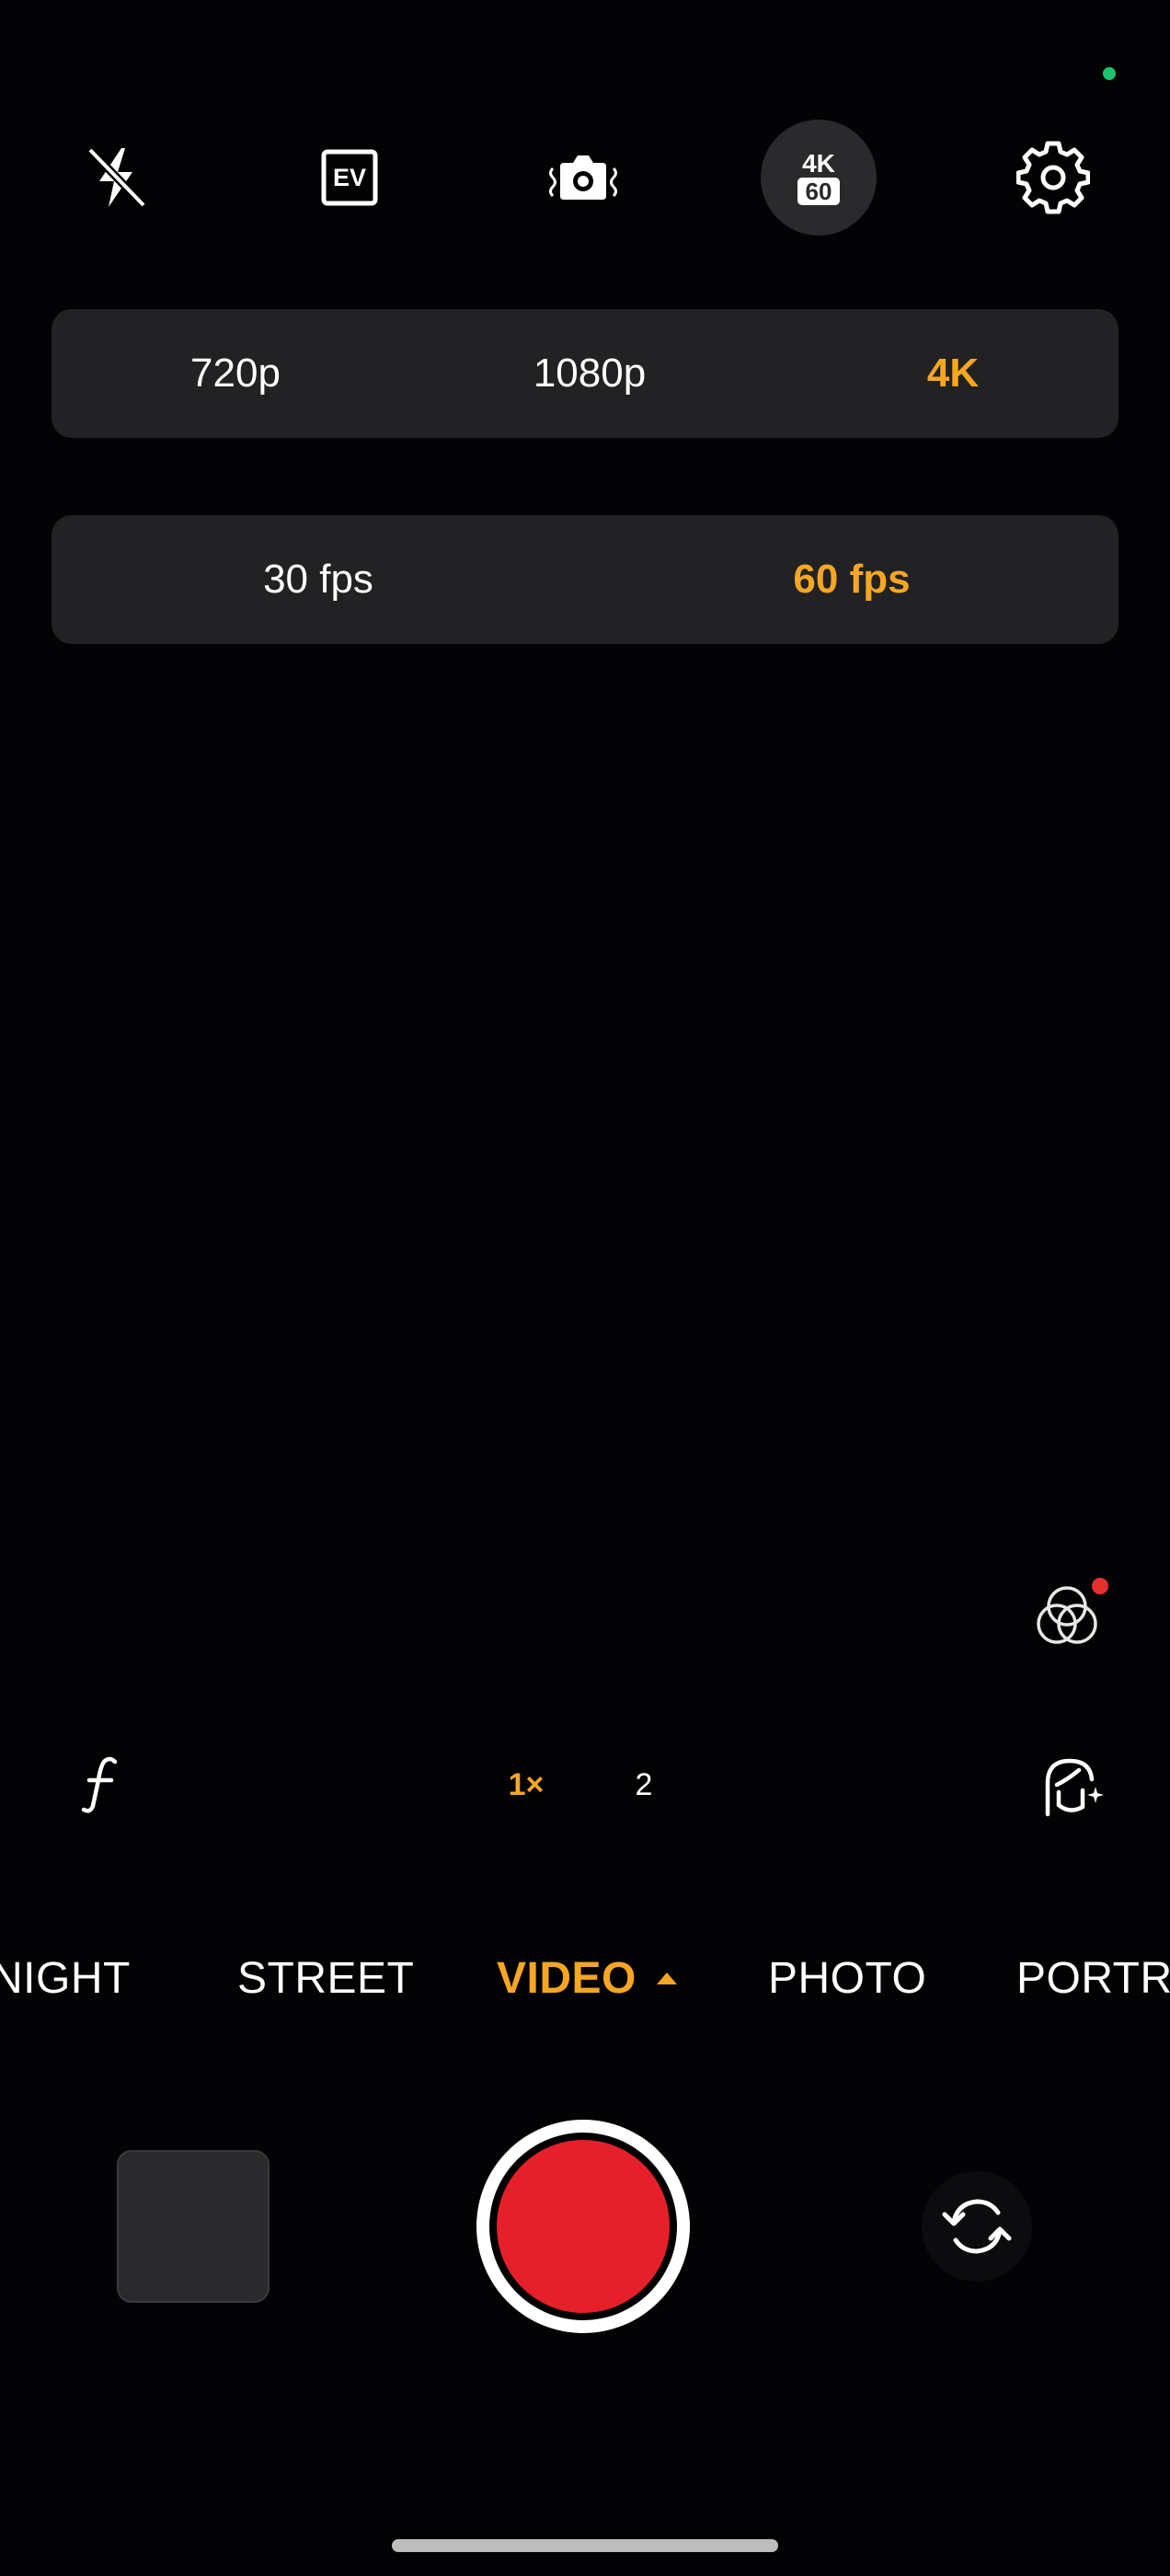 This screenshot has height=2576, width=1170. I want to click on switch-camera-icon, so click(977, 2226).